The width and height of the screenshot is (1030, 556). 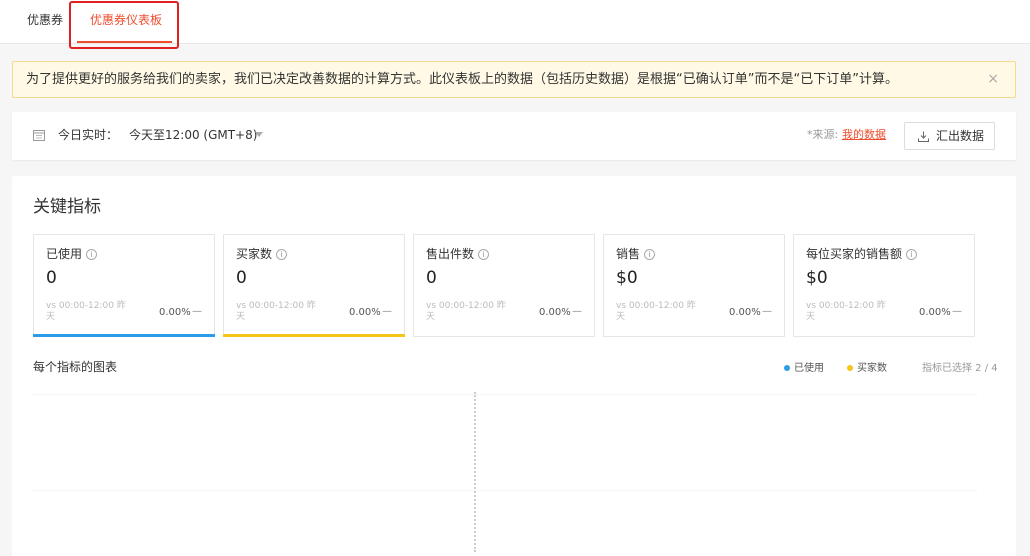 What do you see at coordinates (45, 22) in the screenshot?
I see `tab-coupon: 优惠券` at bounding box center [45, 22].